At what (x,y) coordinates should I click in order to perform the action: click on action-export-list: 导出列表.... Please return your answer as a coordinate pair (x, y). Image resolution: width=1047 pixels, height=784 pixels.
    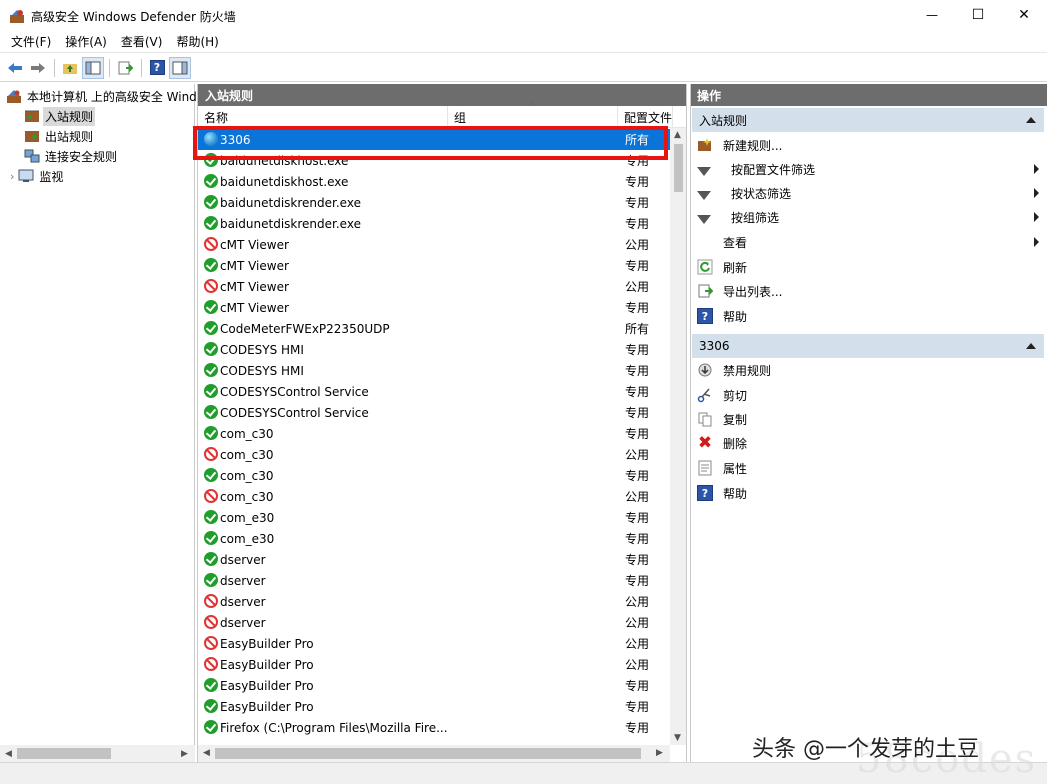
    Looking at the image, I should click on (869, 291).